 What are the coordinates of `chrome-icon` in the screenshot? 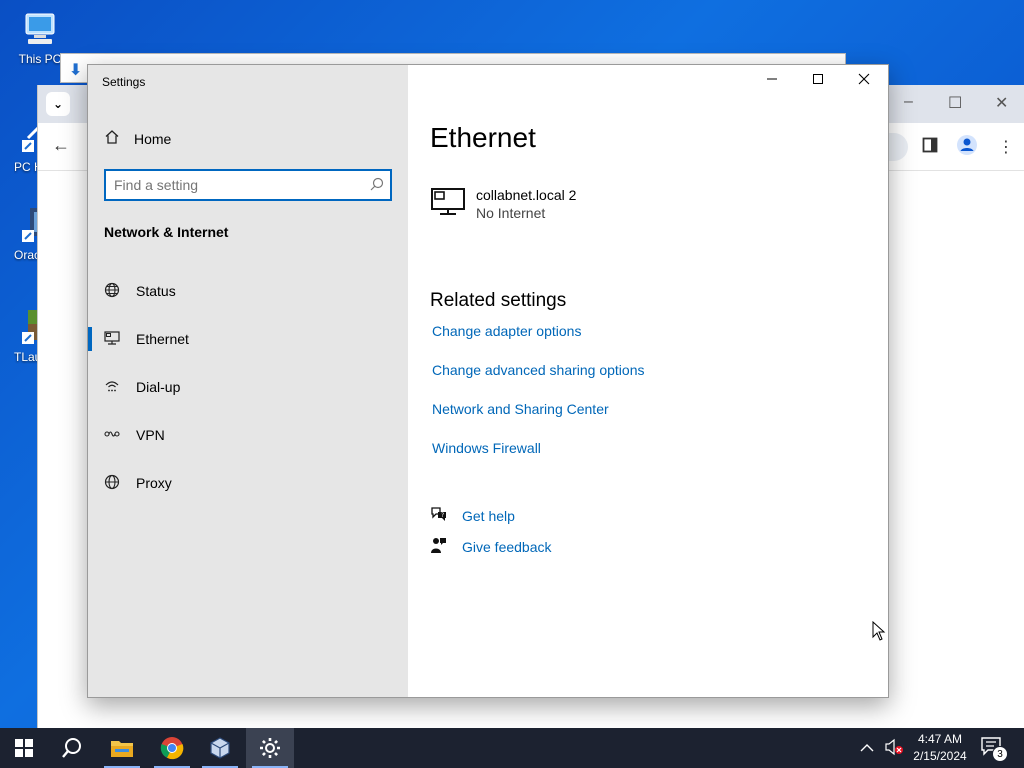 It's located at (172, 748).